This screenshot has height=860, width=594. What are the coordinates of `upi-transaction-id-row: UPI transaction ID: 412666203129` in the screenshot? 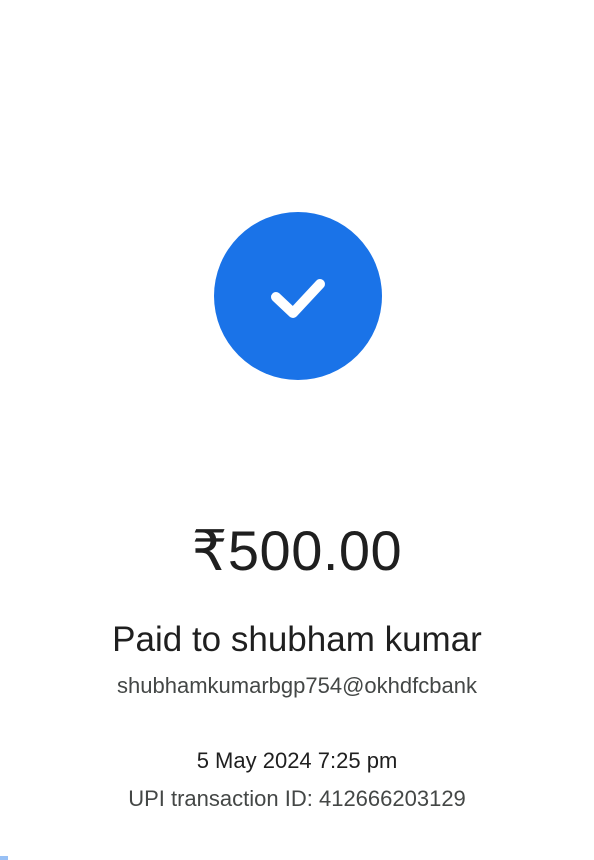 It's located at (297, 799).